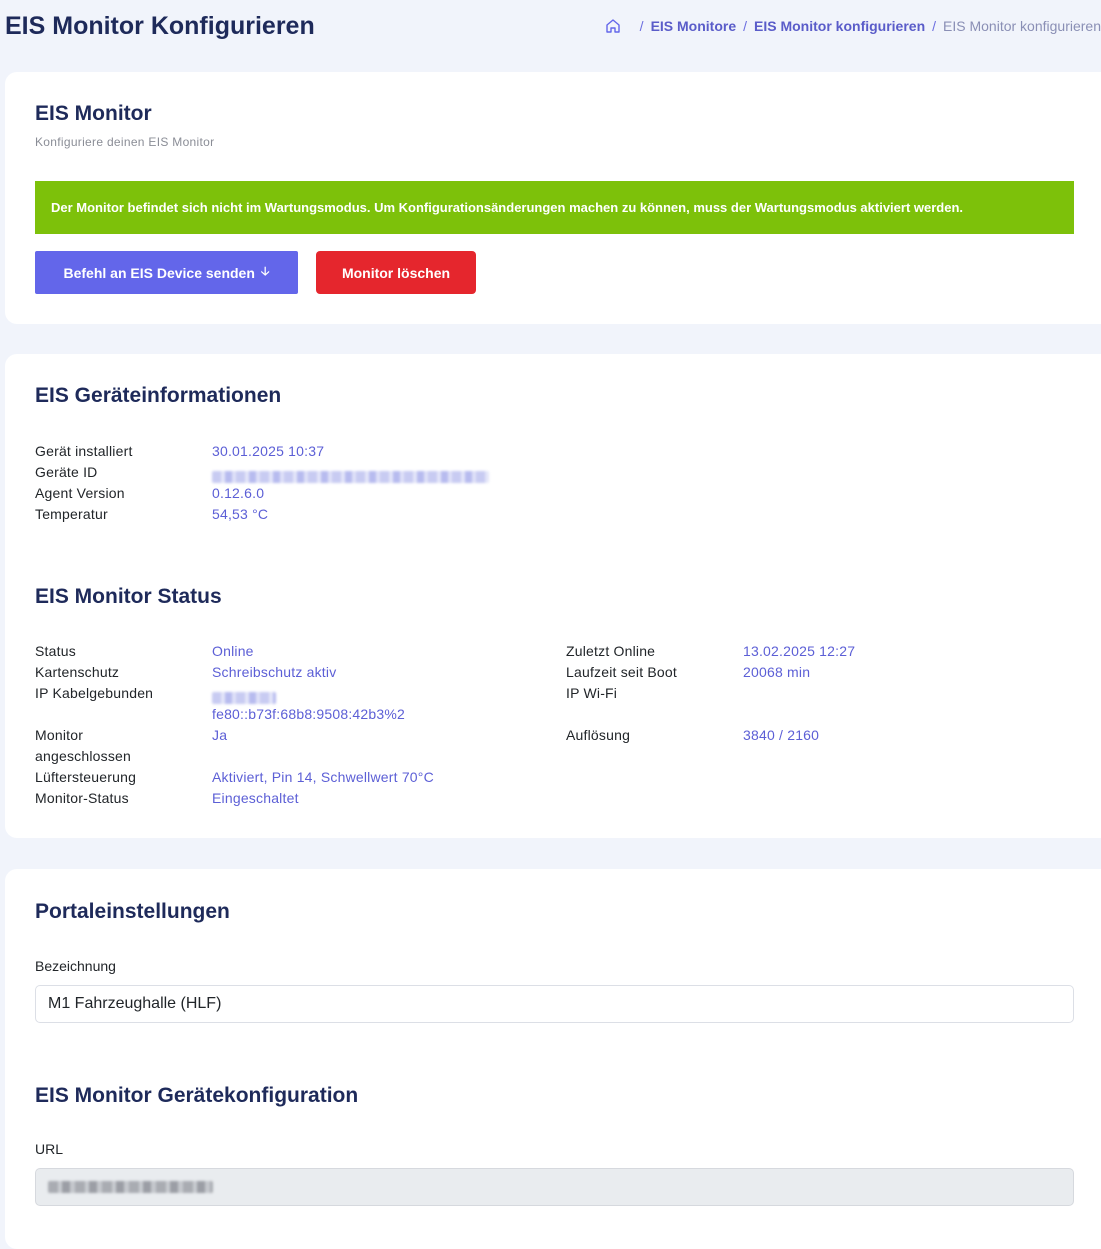 This screenshot has height=1249, width=1101. I want to click on info-value: Online, so click(233, 651).